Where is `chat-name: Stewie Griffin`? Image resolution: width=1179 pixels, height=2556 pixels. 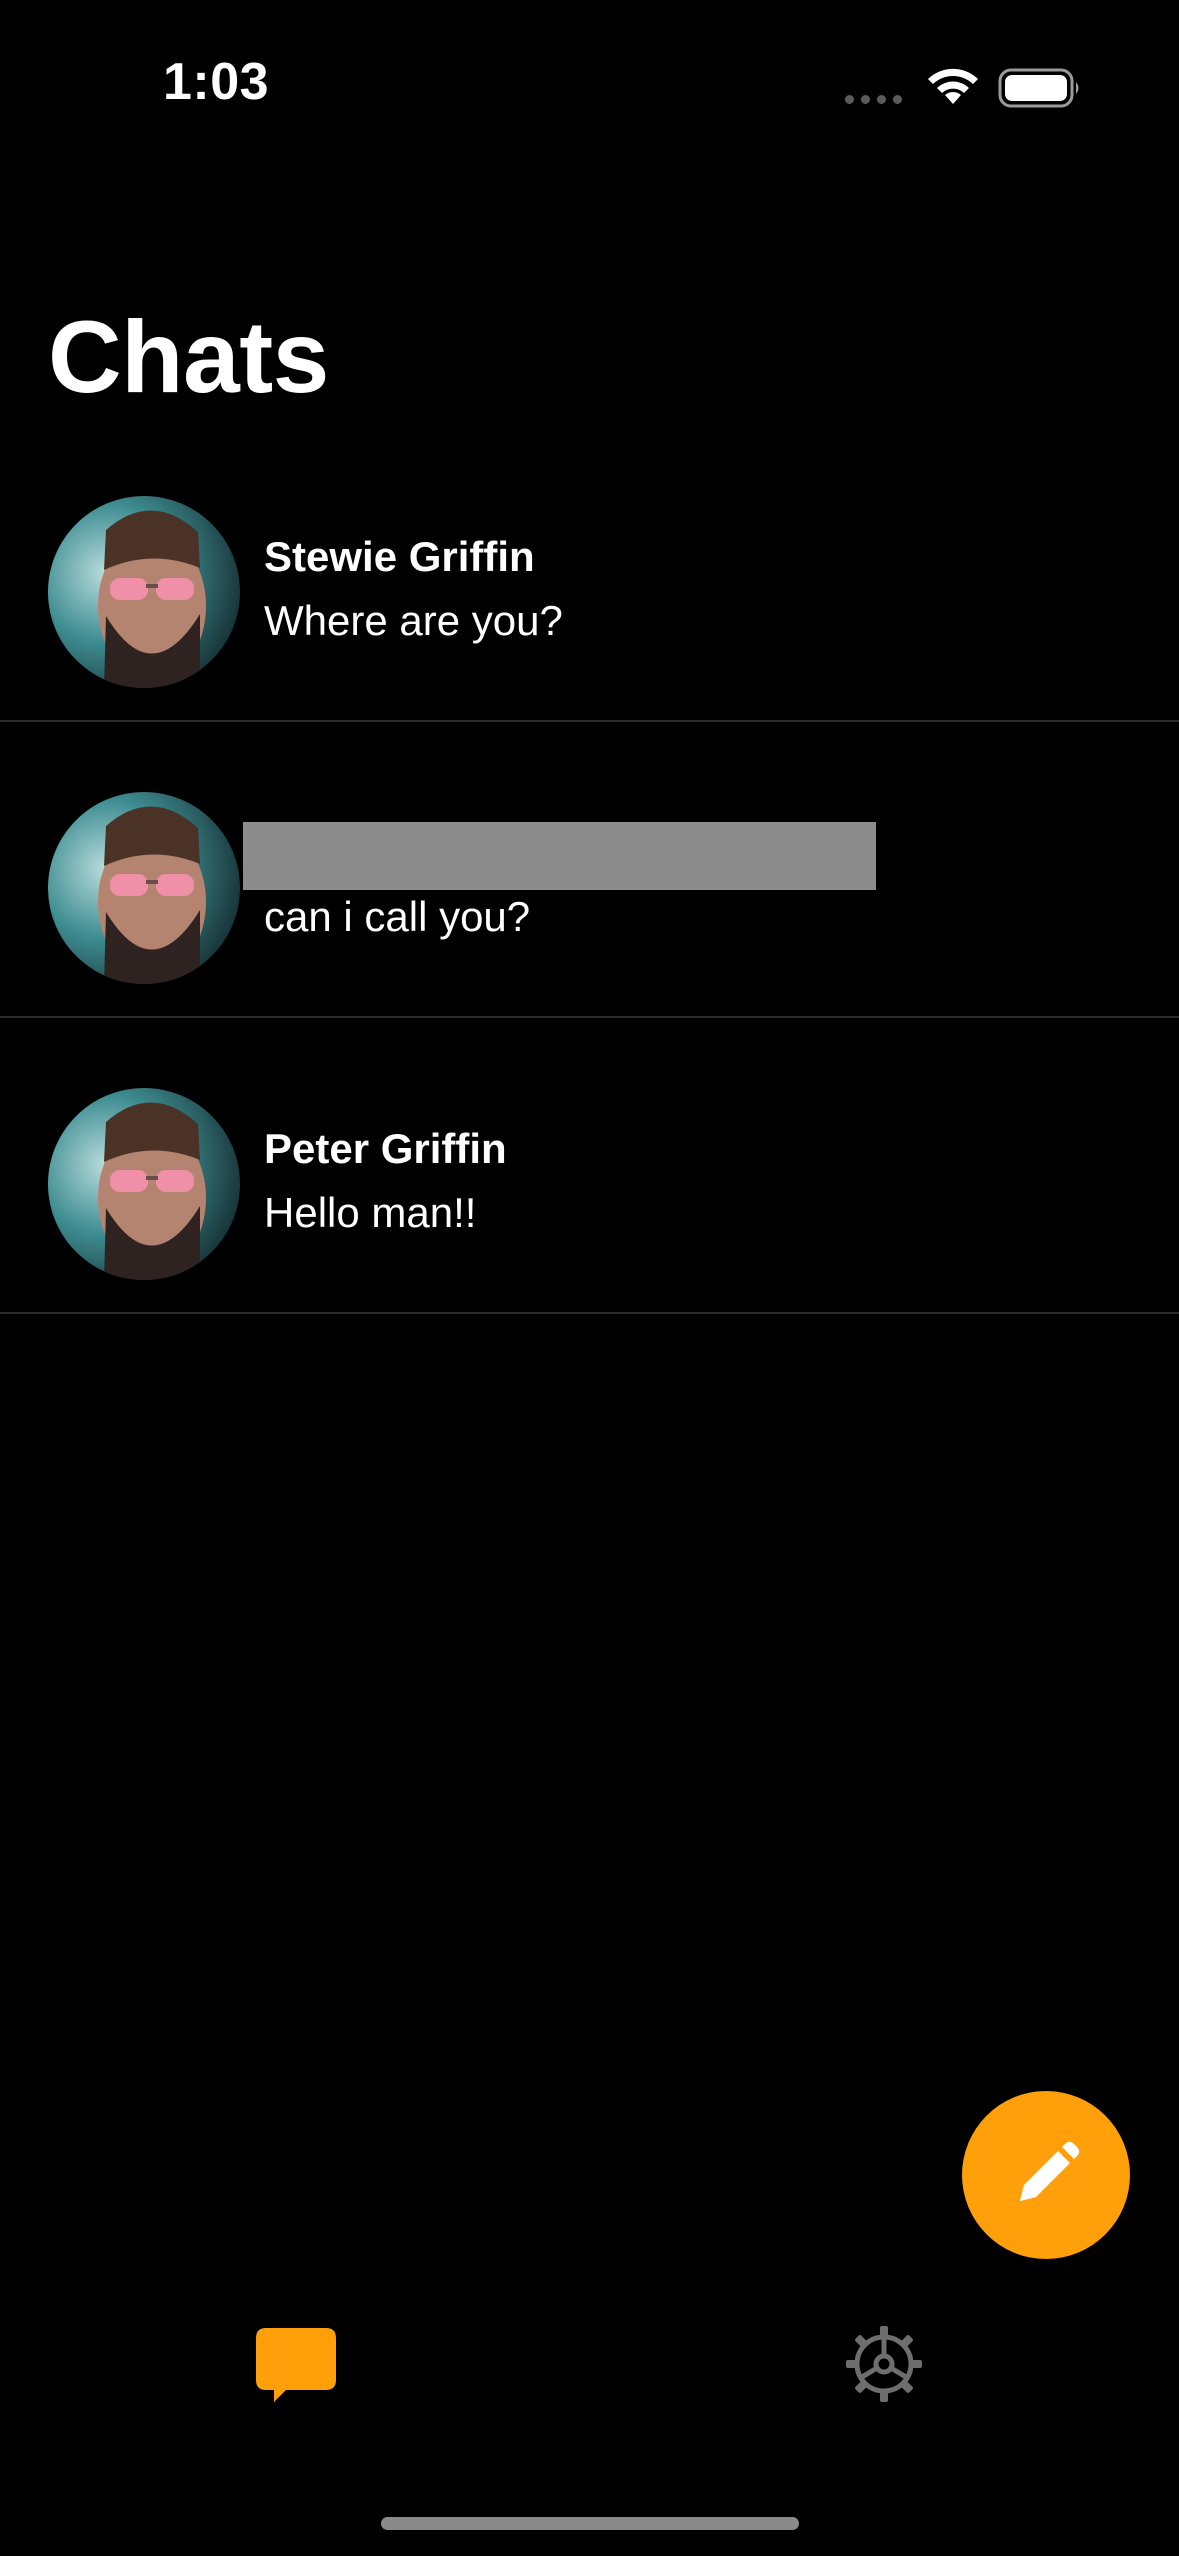
chat-name: Stewie Griffin is located at coordinates (399, 556).